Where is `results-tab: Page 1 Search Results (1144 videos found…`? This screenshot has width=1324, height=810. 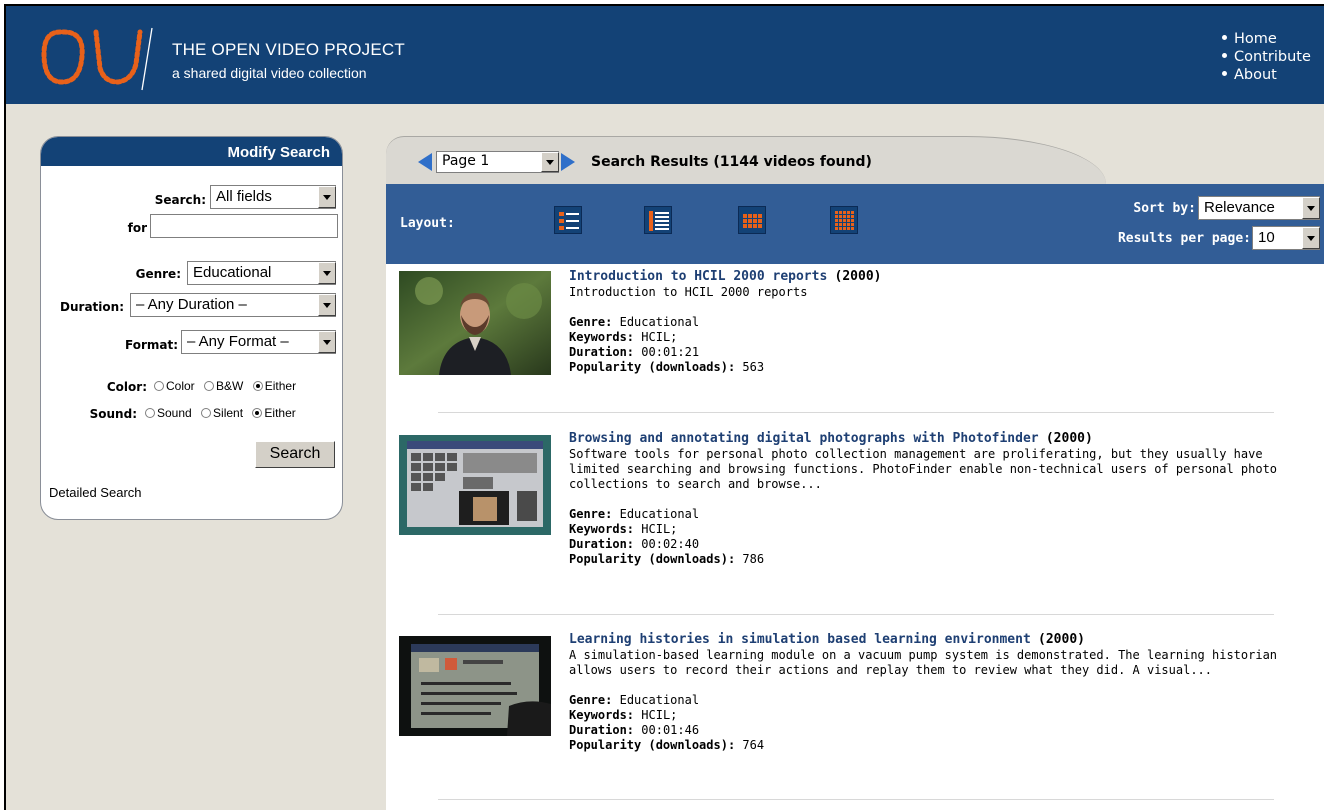 results-tab: Page 1 Search Results (1144 videos found… is located at coordinates (746, 160).